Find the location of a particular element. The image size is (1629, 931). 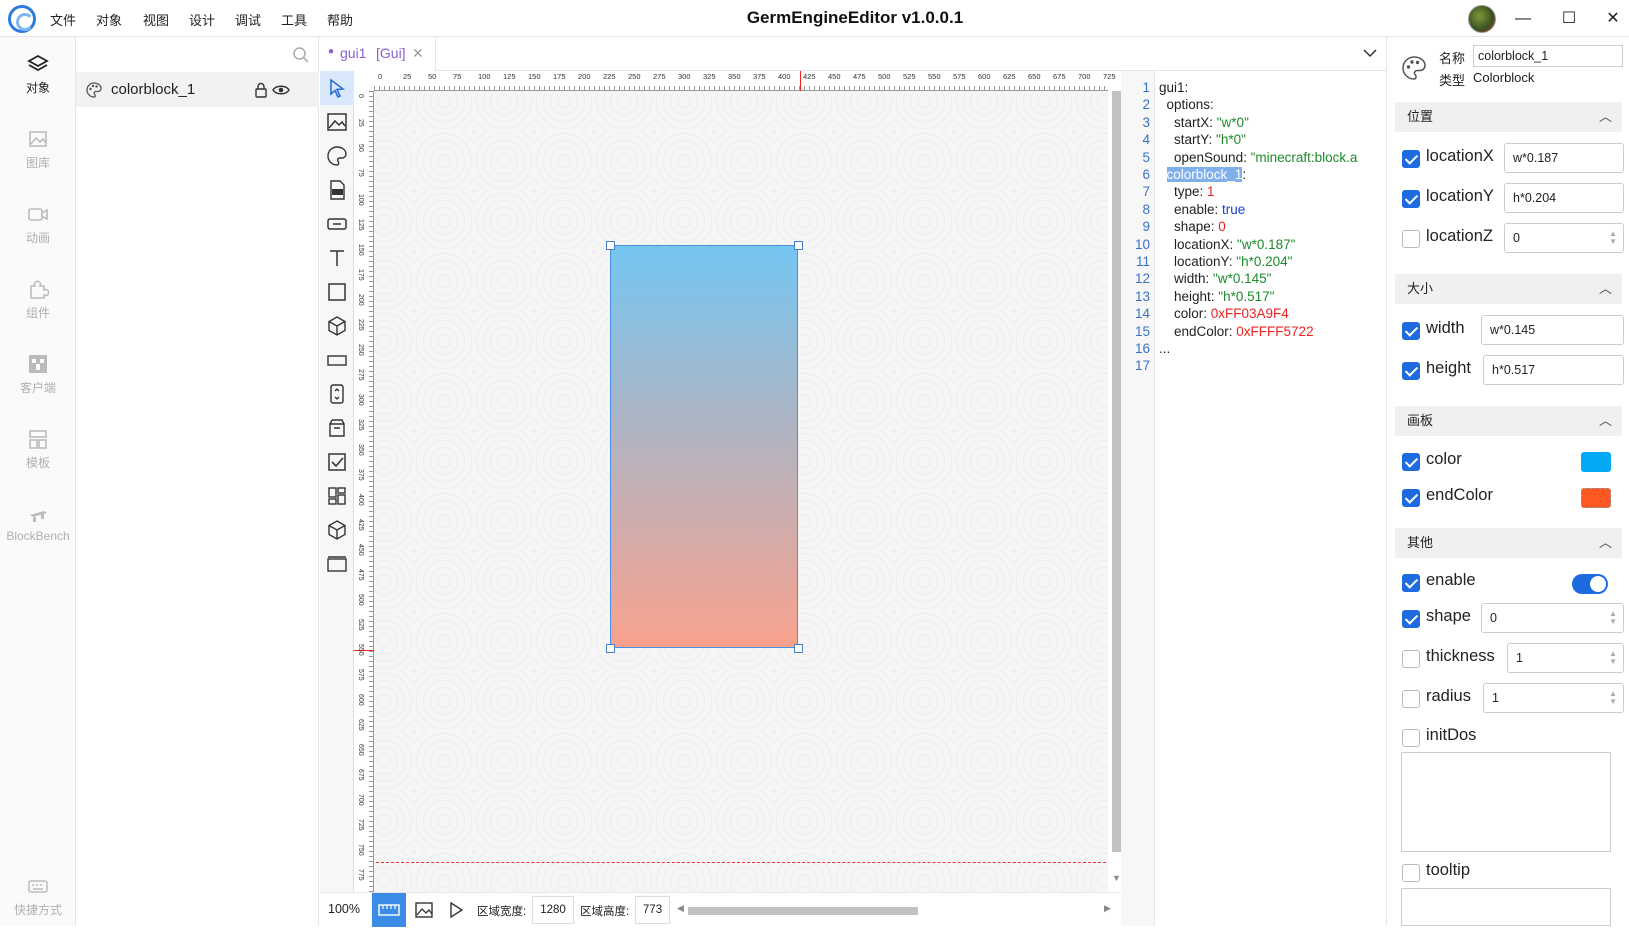

slot-tool-icon is located at coordinates (337, 428).